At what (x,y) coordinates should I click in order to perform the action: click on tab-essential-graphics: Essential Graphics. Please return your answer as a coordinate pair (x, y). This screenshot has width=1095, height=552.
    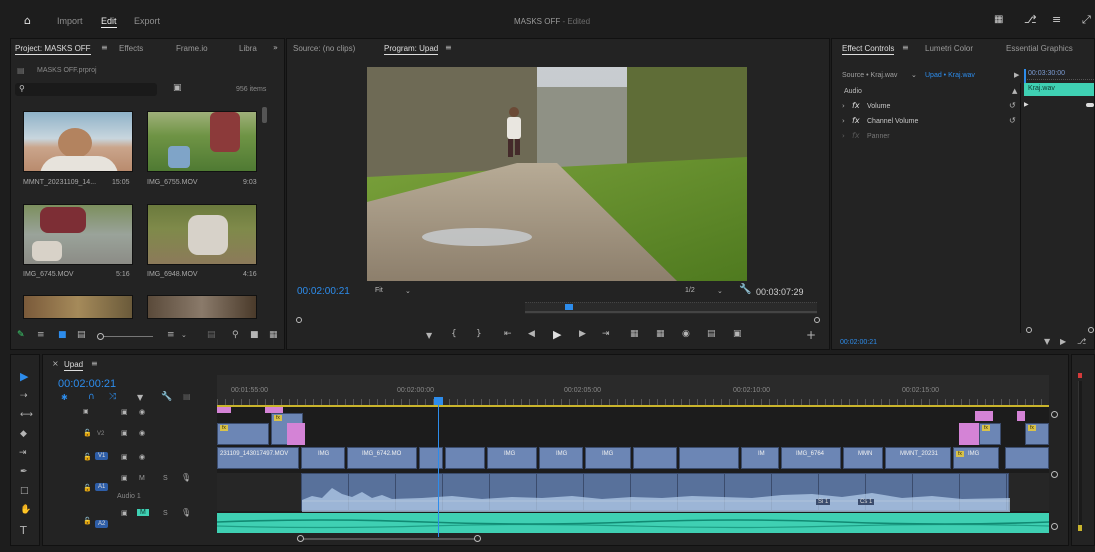
    Looking at the image, I should click on (1039, 48).